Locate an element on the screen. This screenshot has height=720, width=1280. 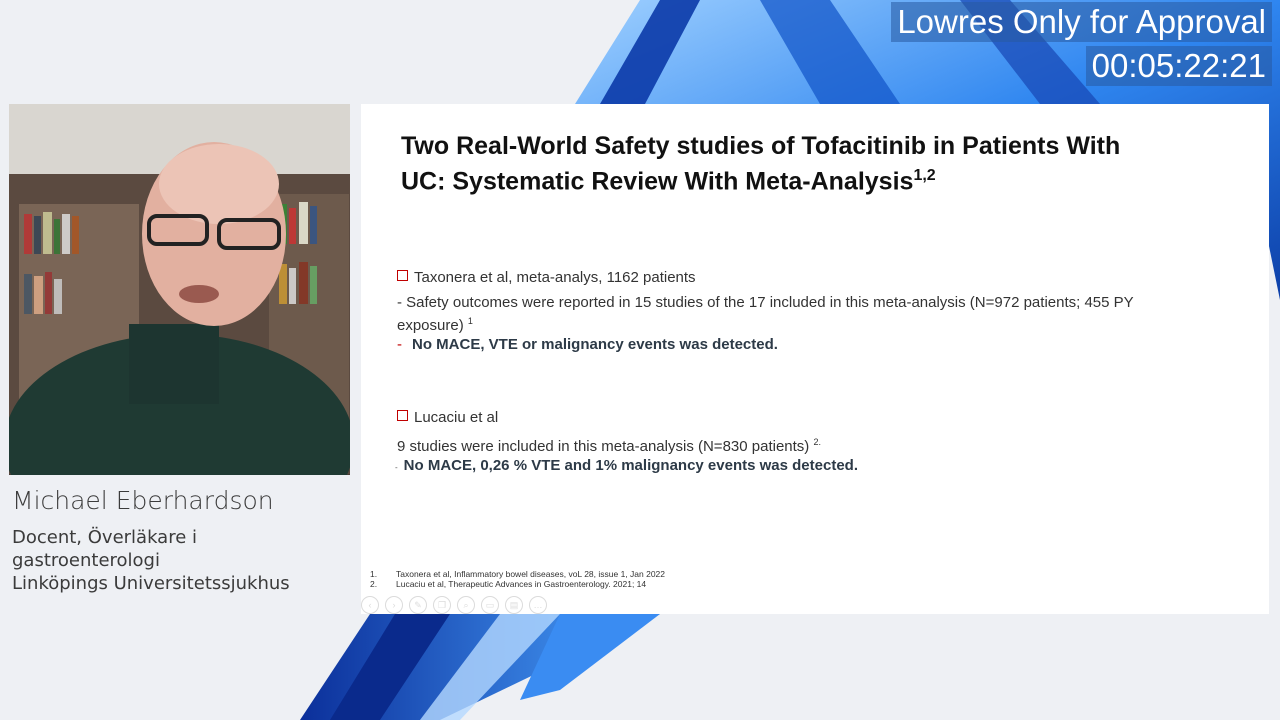
subtitle-icon: ▤ is located at coordinates (514, 605).